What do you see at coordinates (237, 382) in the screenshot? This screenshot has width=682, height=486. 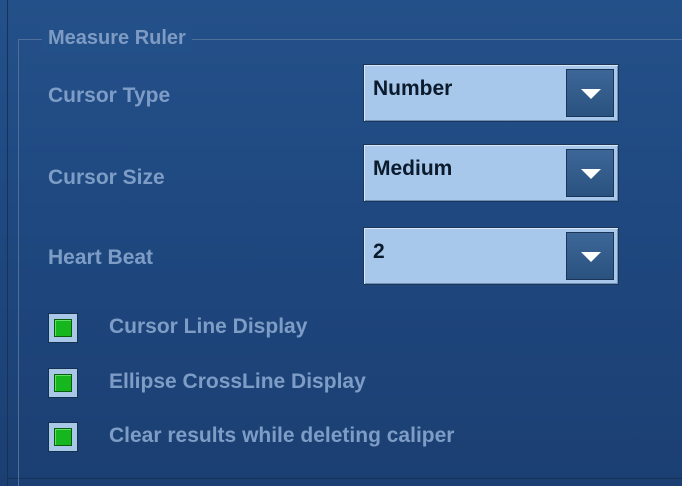 I see `ellipse-crossline-display-label: Ellipse CrossLine Display` at bounding box center [237, 382].